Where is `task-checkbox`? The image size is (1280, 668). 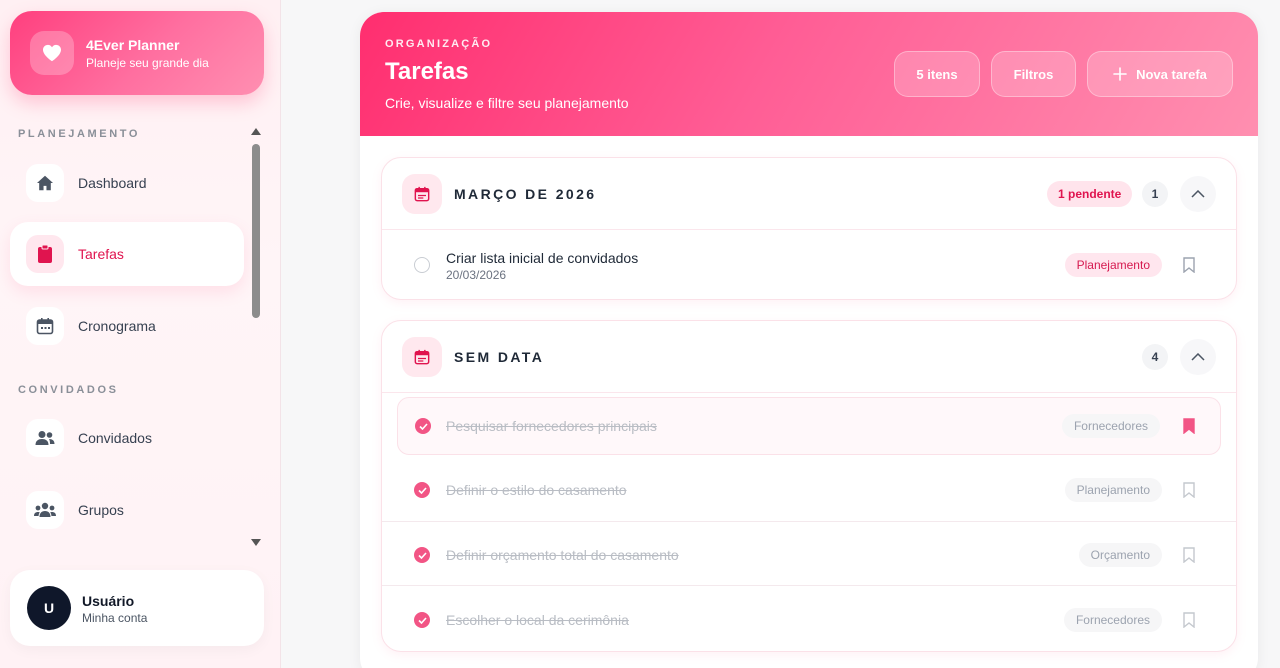 task-checkbox is located at coordinates (422, 265).